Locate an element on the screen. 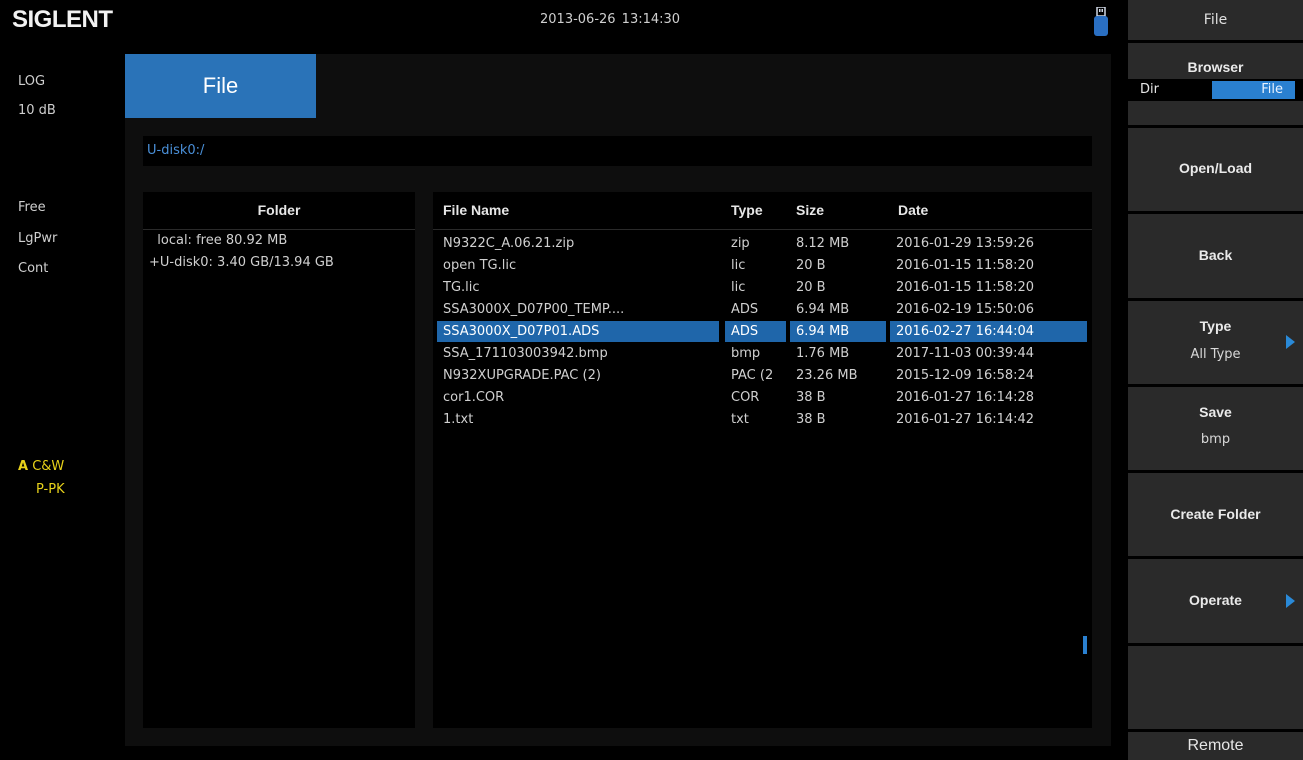 The width and height of the screenshot is (1303, 760). column-header-name: File Name is located at coordinates (476, 210).